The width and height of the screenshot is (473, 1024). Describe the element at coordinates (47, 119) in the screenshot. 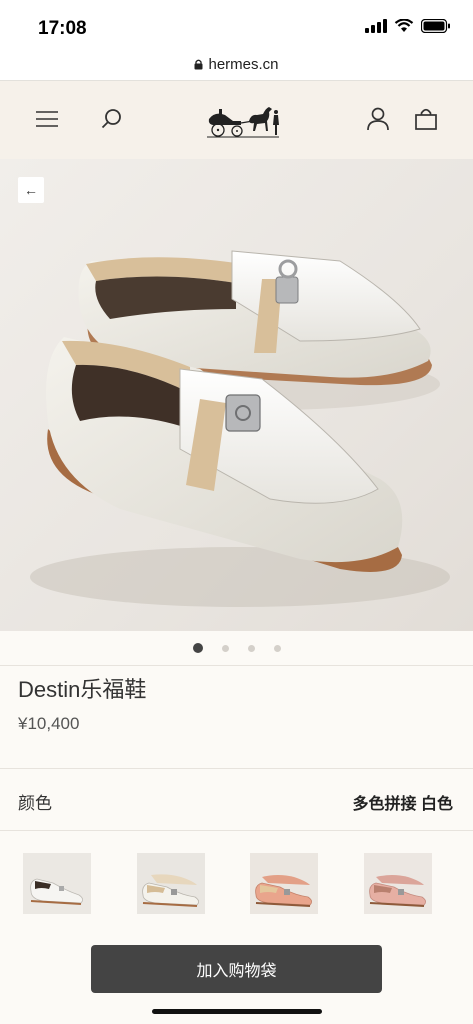

I see `menu-icon` at that location.